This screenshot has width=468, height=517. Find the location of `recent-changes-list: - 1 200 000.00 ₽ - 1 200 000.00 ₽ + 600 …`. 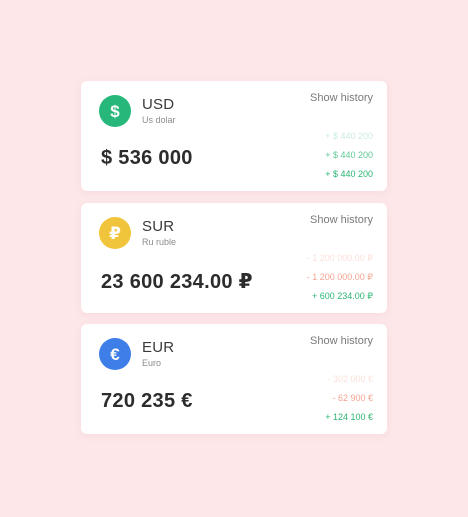

recent-changes-list: - 1 200 000.00 ₽ - 1 200 000.00 ₽ + 600 … is located at coordinates (340, 277).